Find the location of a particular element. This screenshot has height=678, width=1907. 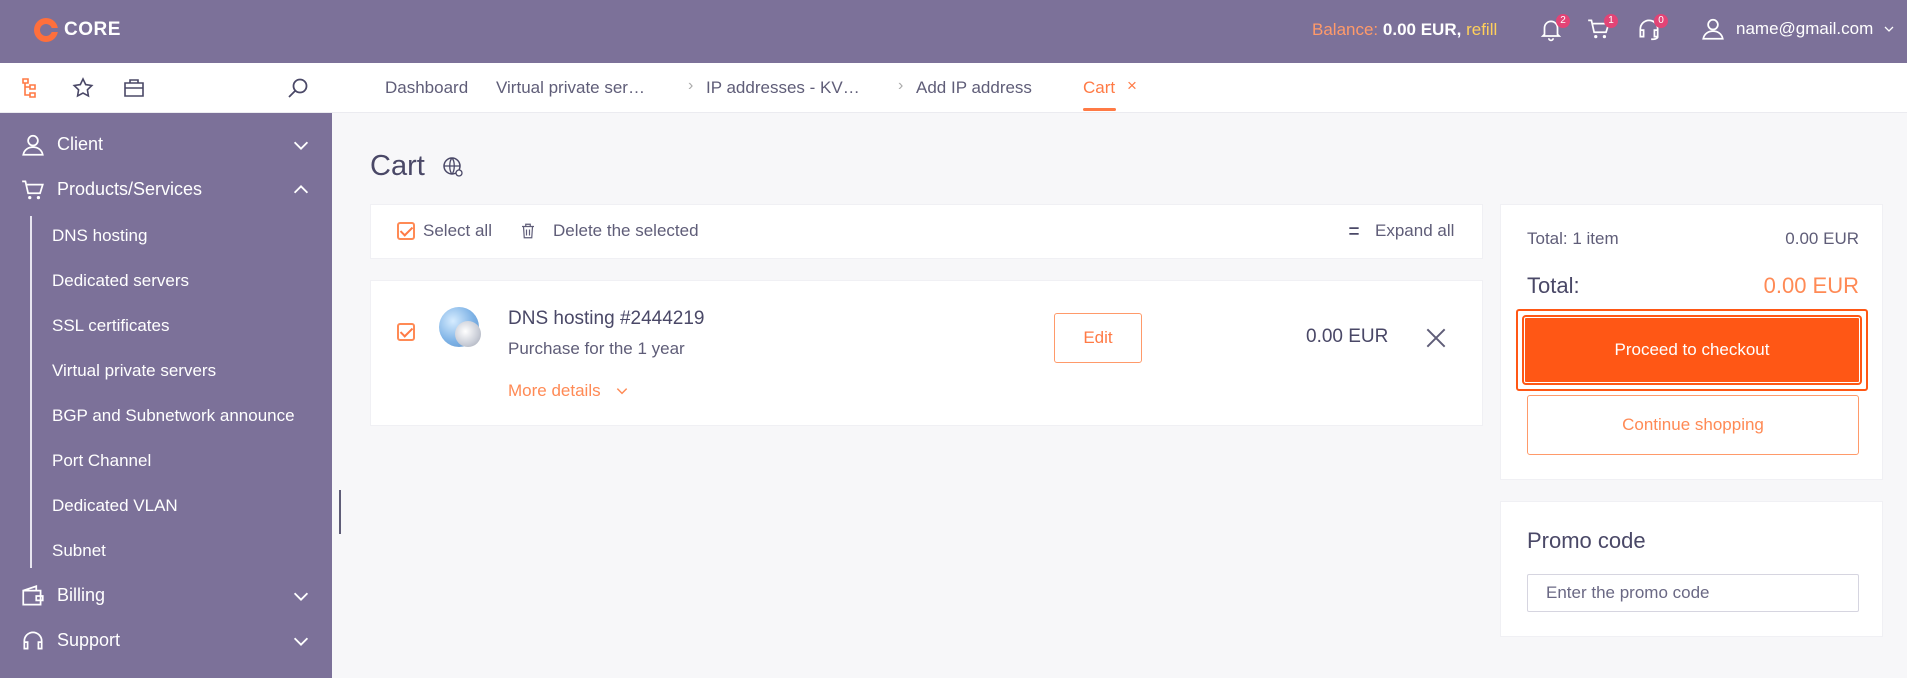

balance-label: Balance: is located at coordinates (1345, 29).